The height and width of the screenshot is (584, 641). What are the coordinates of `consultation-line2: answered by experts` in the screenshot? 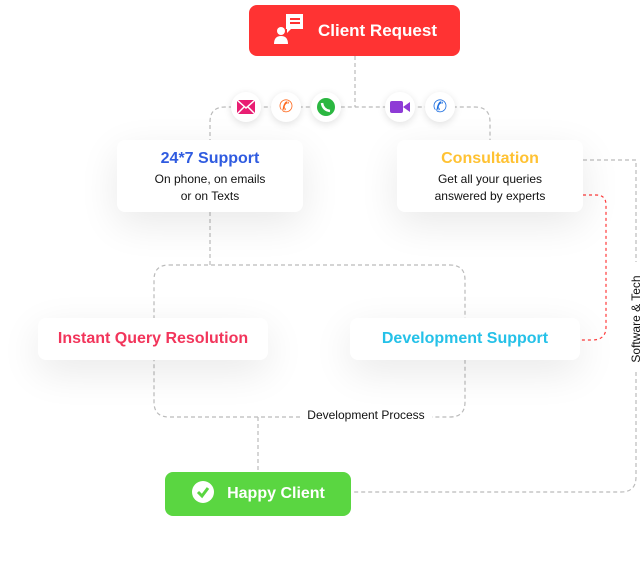 It's located at (490, 196).